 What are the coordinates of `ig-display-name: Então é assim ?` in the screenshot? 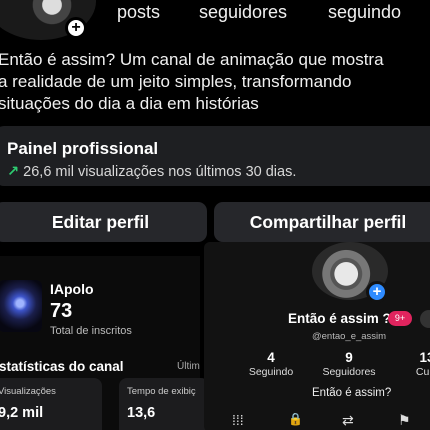 It's located at (339, 318).